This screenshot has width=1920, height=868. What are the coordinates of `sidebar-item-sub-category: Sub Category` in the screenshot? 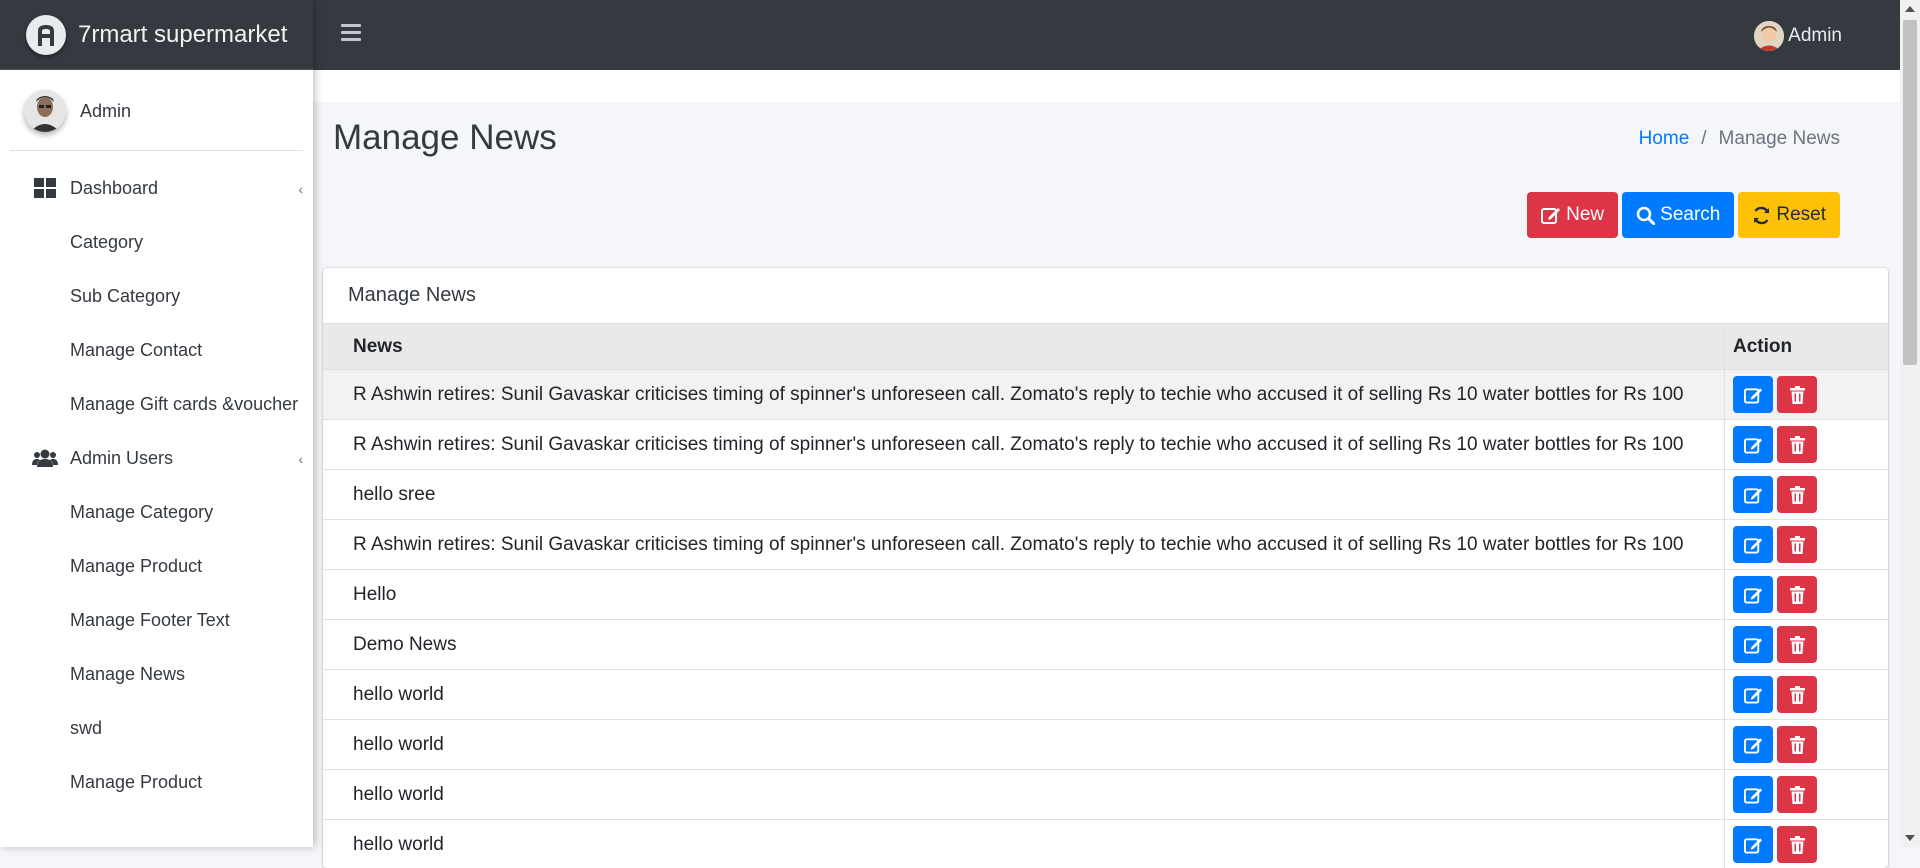 It's located at (156, 296).